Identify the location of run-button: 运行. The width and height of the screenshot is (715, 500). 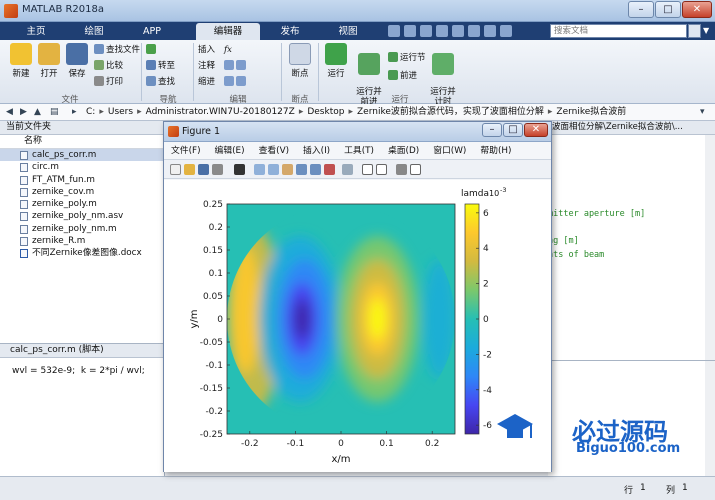
(336, 61).